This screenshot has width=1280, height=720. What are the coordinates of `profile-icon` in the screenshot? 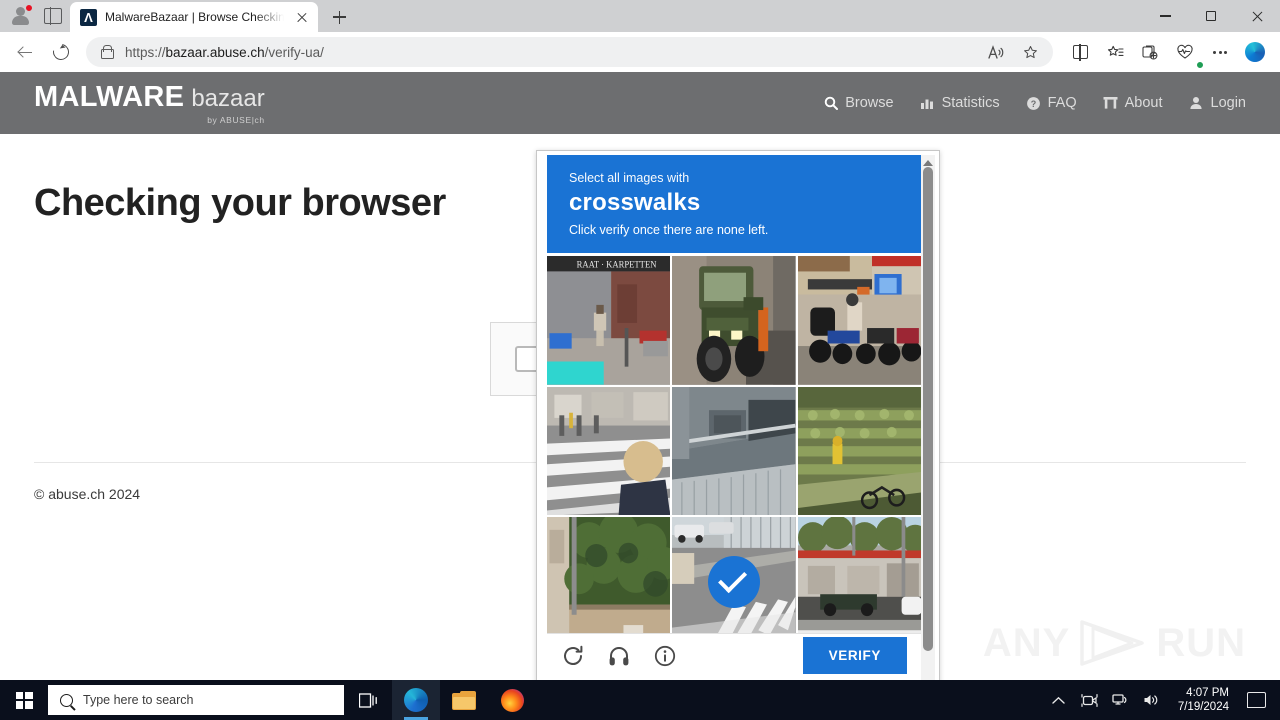 It's located at (21, 15).